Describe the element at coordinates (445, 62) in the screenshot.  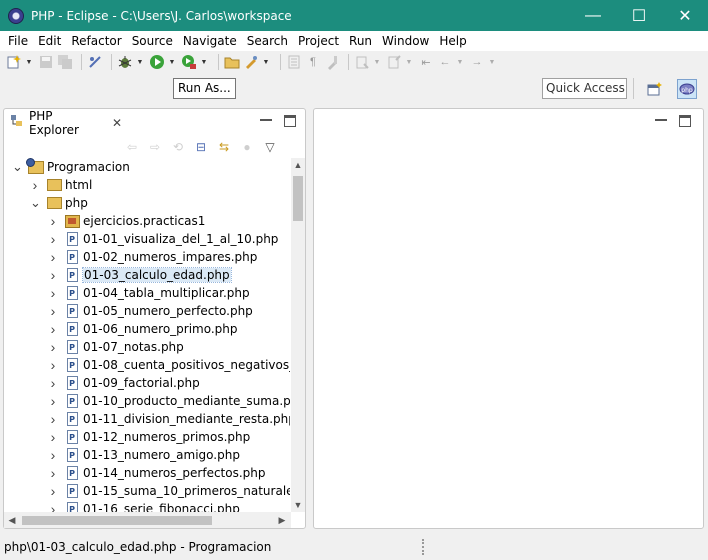
I see `back-arrow-icon: ←` at that location.